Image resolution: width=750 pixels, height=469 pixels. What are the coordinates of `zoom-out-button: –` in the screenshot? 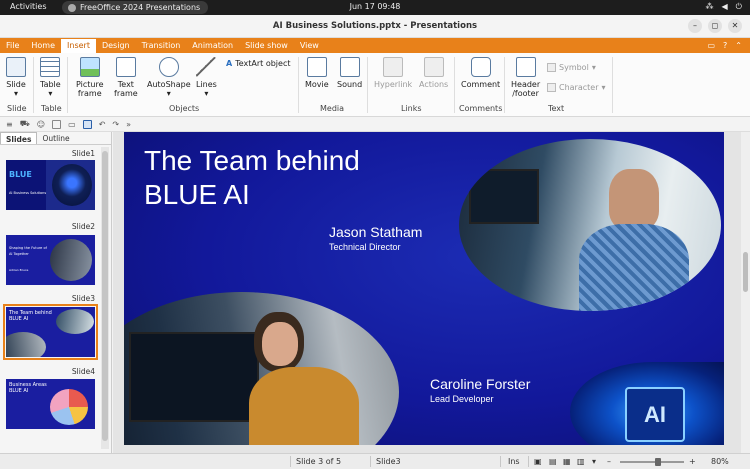 It's located at (609, 461).